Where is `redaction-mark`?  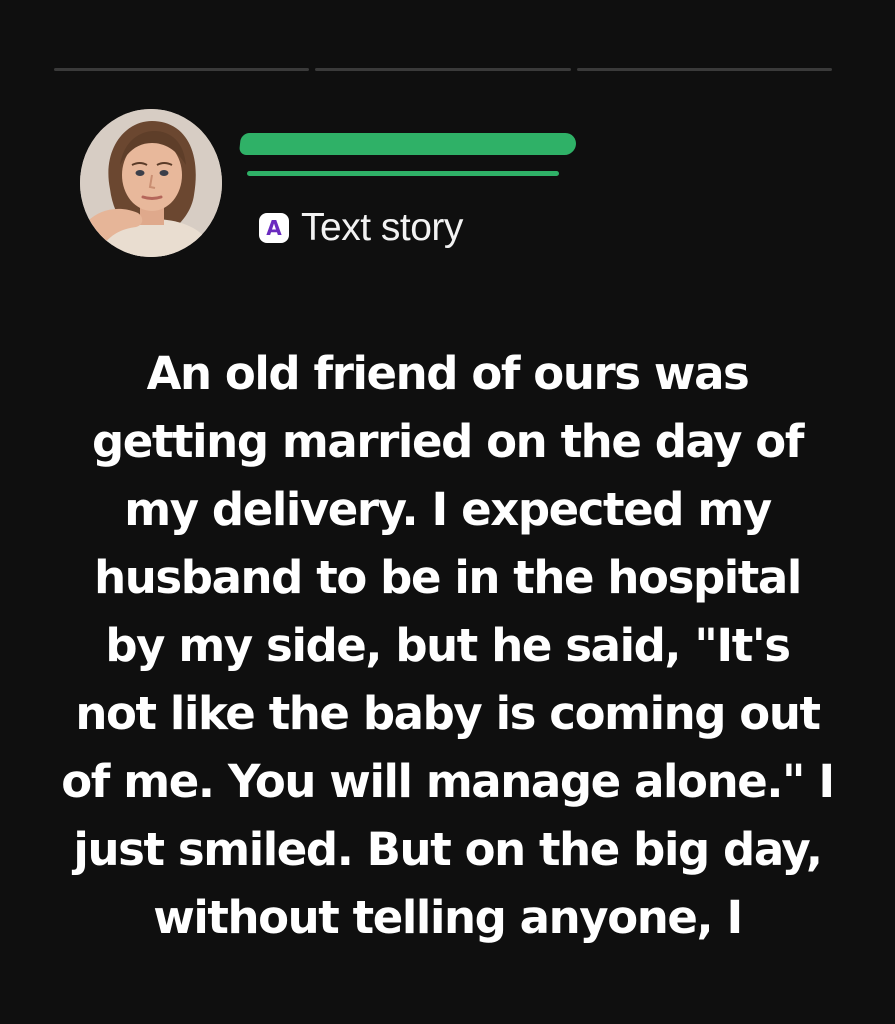 redaction-mark is located at coordinates (408, 144).